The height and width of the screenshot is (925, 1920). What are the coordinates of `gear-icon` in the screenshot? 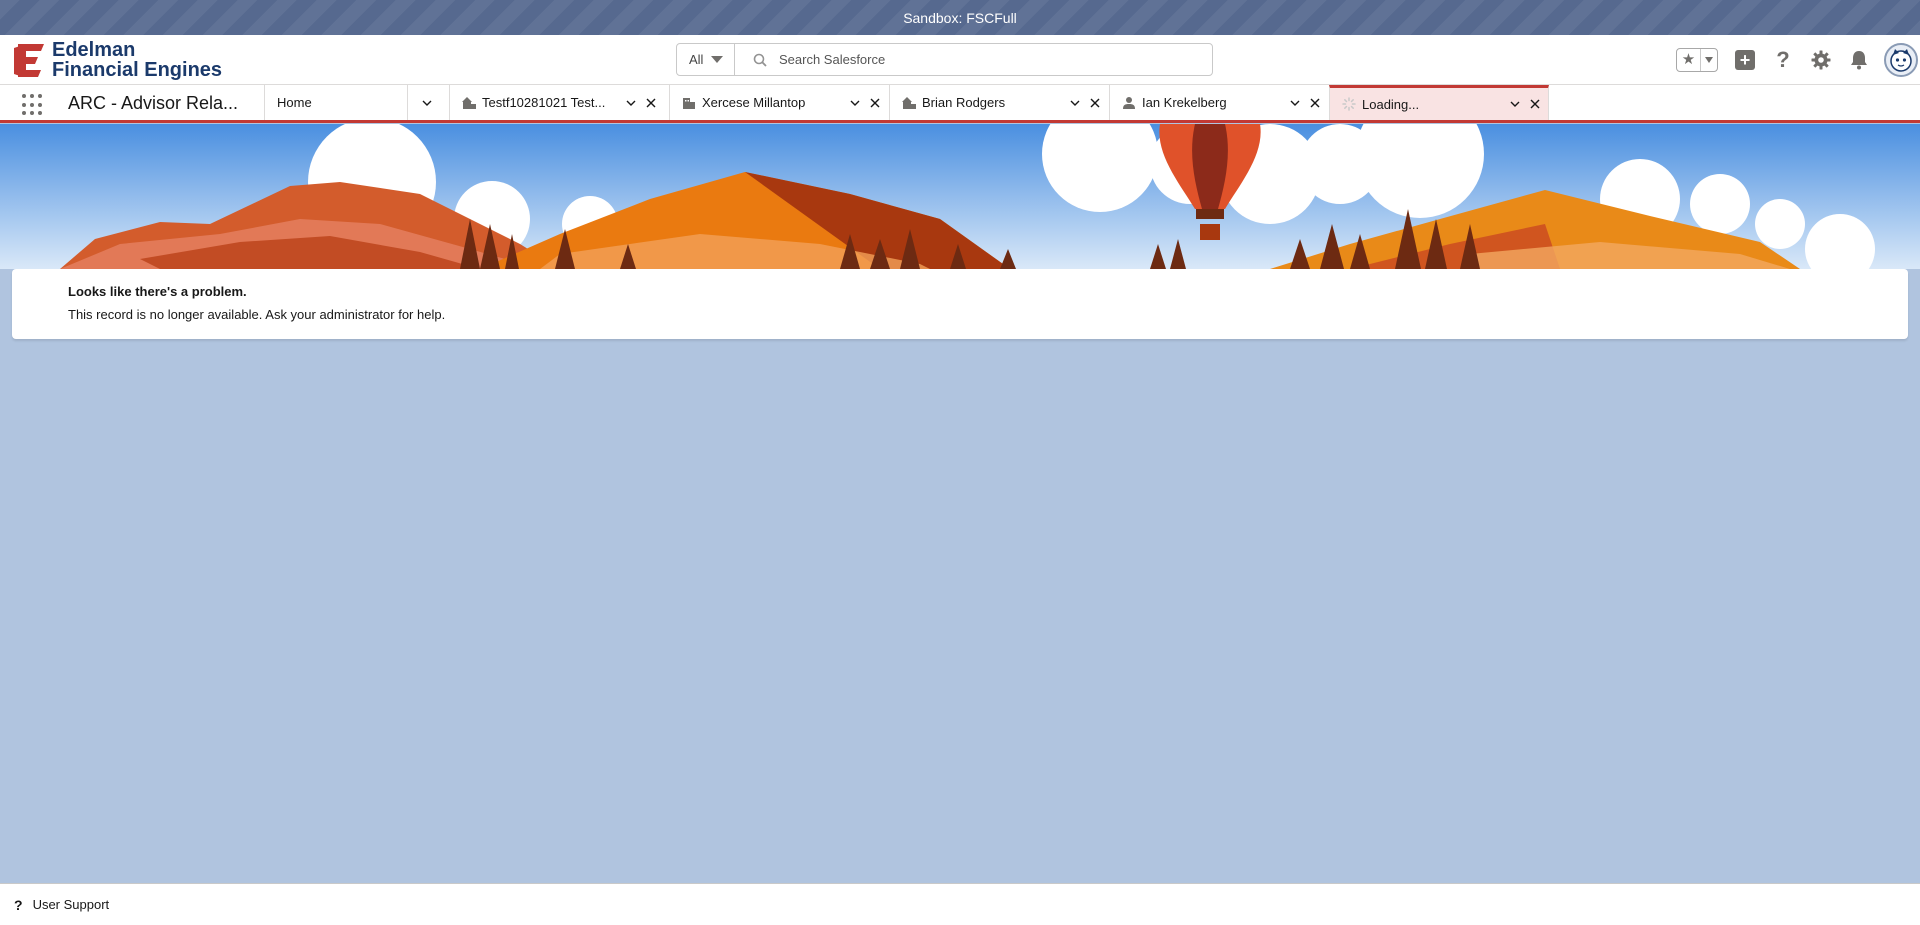 It's located at (1821, 60).